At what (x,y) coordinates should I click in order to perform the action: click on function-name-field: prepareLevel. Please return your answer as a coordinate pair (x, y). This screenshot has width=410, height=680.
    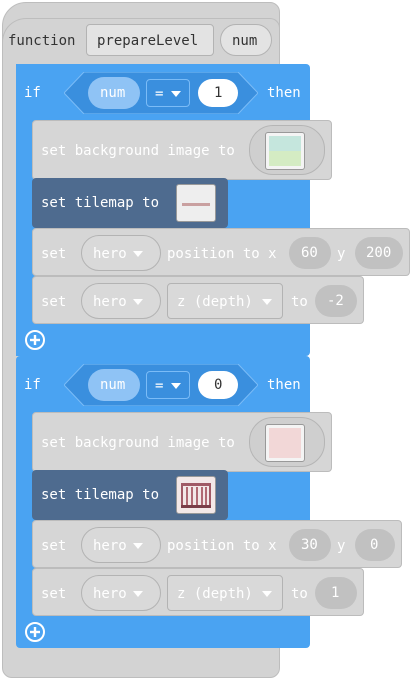
    Looking at the image, I should click on (150, 40).